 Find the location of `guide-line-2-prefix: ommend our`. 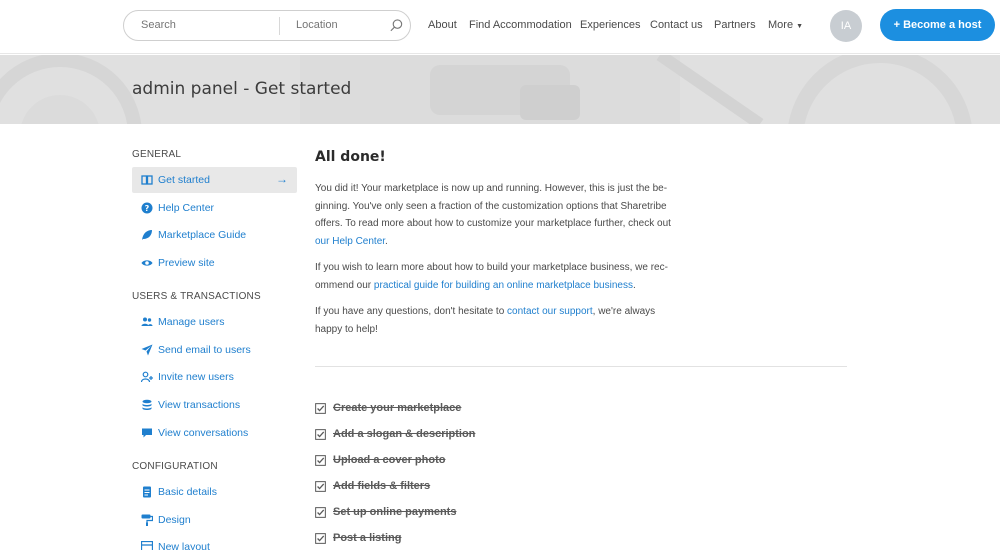

guide-line-2-prefix: ommend our is located at coordinates (344, 285).